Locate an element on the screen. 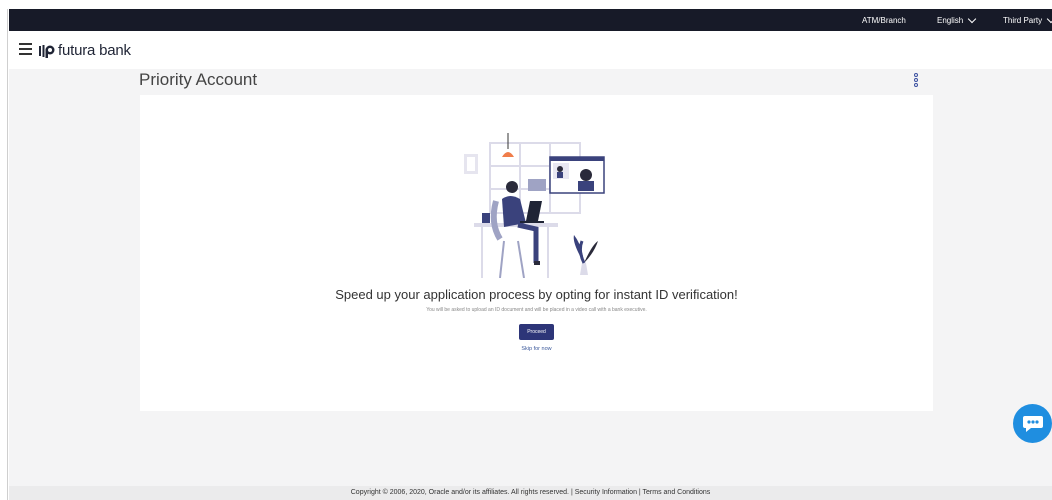 The image size is (1052, 500). atm-branch-link: ATM/Branch is located at coordinates (884, 20).